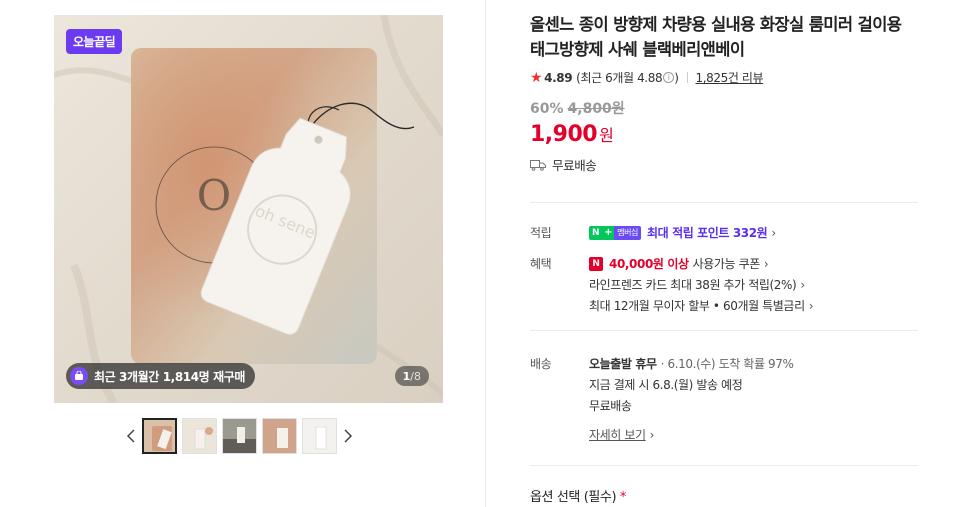  Describe the element at coordinates (623, 364) in the screenshot. I see `delivery-status: 오늘출발 휴무` at that location.